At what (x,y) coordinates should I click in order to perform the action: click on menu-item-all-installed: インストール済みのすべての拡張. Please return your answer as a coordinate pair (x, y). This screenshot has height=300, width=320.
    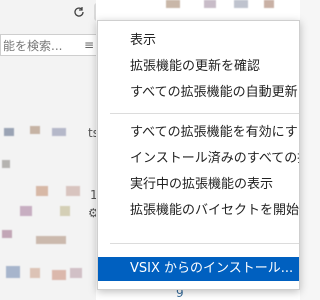
    Looking at the image, I should click on (198, 159).